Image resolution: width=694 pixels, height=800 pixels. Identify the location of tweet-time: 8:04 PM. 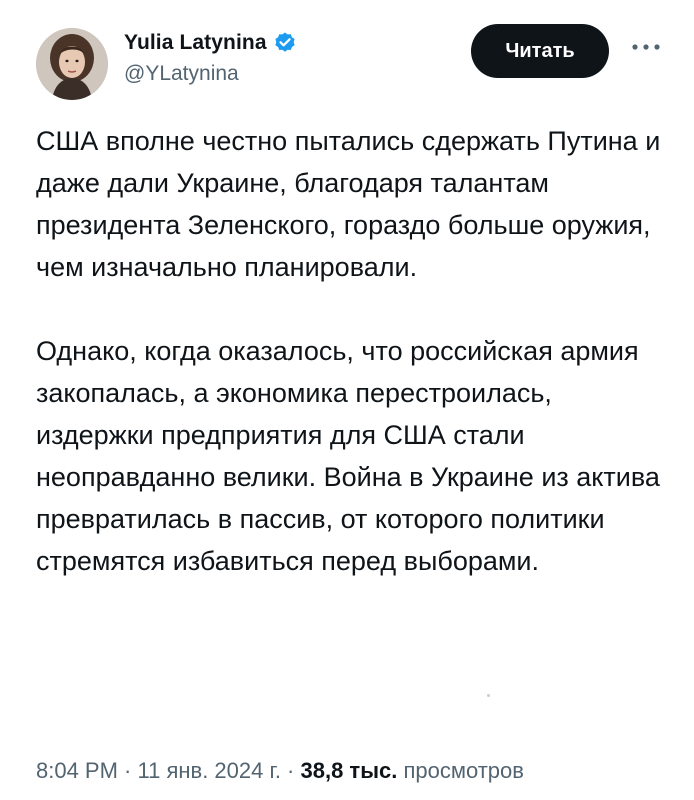
(77, 770).